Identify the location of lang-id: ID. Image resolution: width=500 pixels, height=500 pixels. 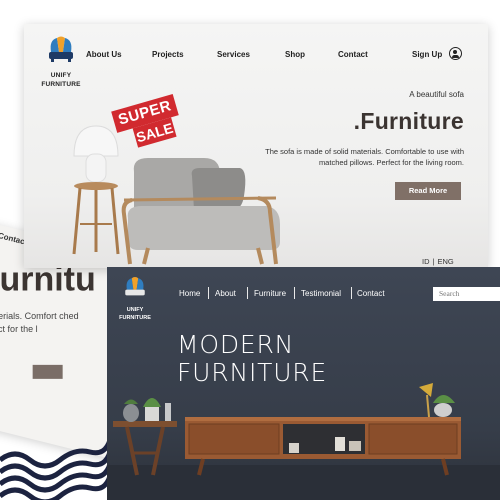
(426, 261).